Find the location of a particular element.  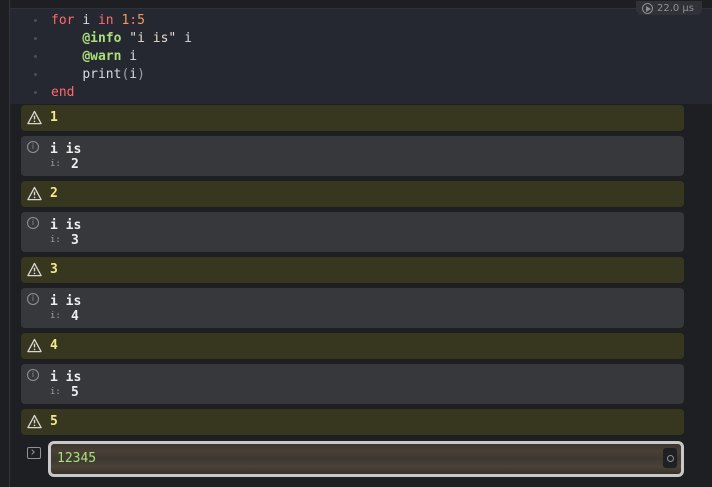

warn-log-row: 3 is located at coordinates (352, 270).